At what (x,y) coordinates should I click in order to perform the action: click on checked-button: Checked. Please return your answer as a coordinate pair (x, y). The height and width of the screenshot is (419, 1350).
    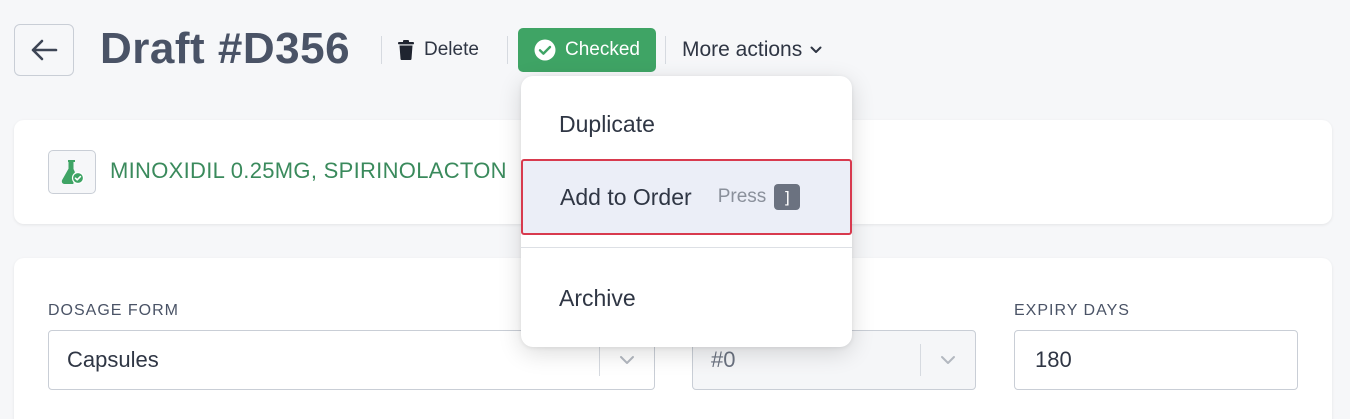
    Looking at the image, I should click on (587, 50).